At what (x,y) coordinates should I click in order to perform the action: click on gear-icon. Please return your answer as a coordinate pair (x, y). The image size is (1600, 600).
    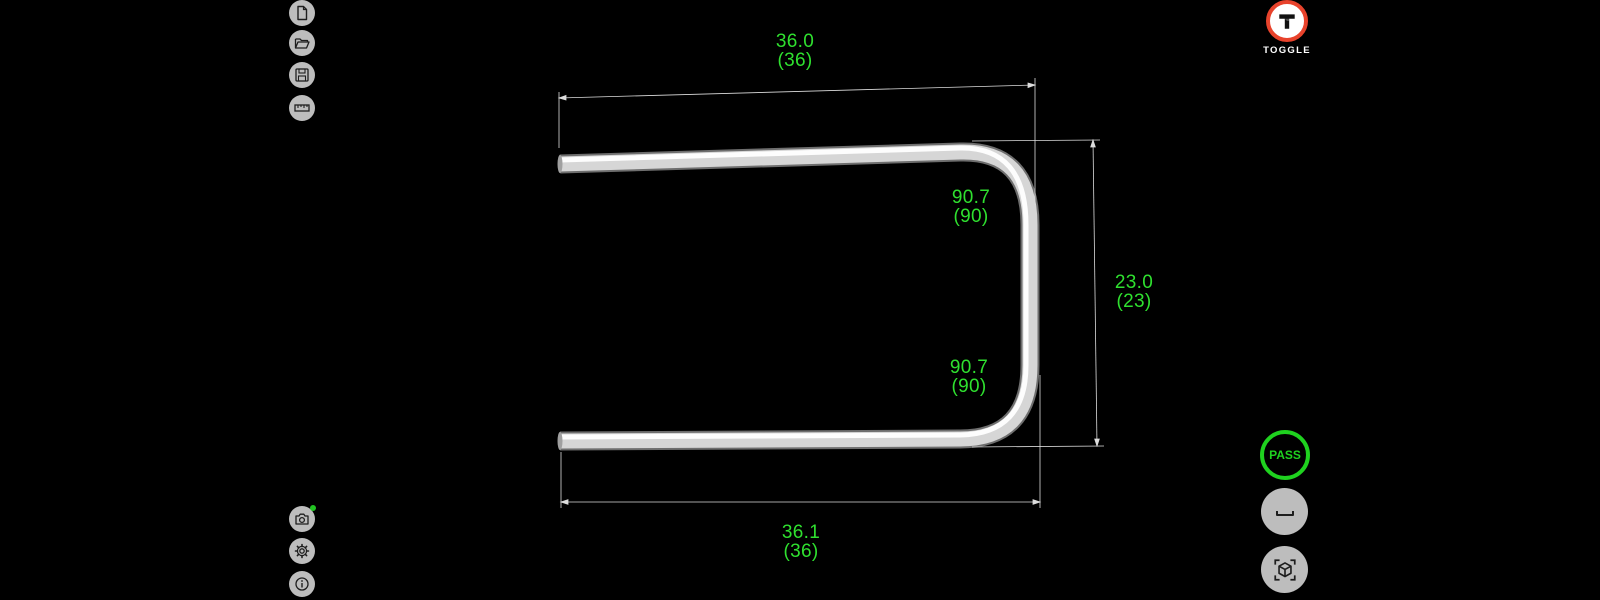
    Looking at the image, I should click on (302, 551).